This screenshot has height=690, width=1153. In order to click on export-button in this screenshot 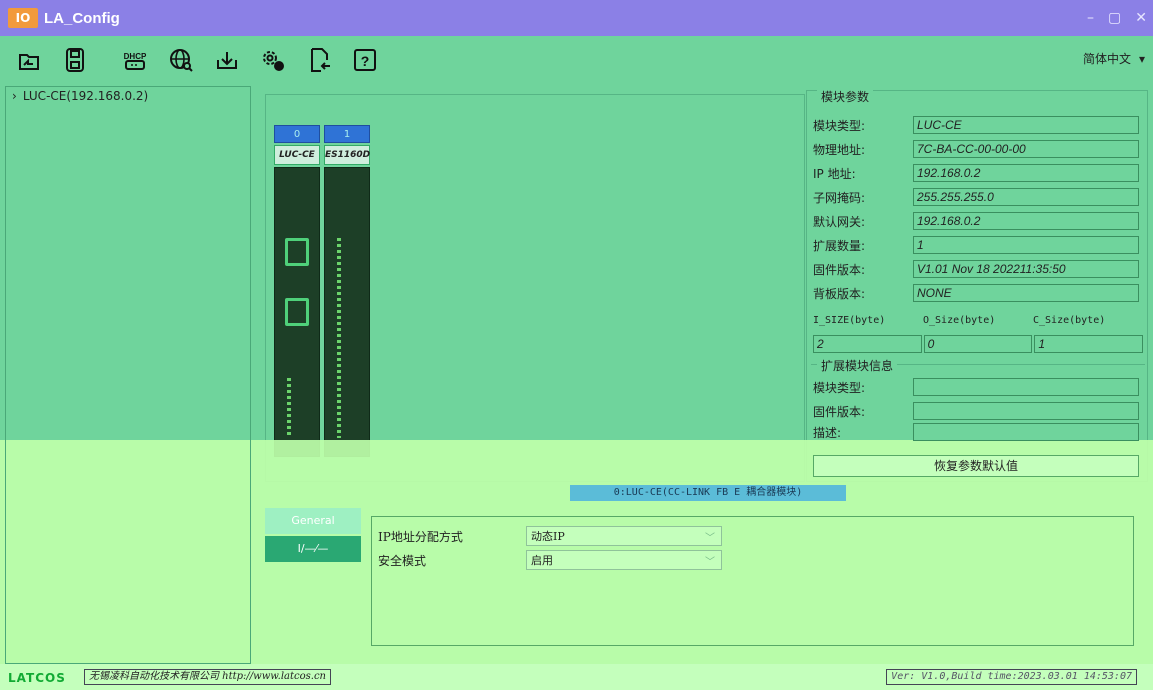, I will do `click(319, 60)`.